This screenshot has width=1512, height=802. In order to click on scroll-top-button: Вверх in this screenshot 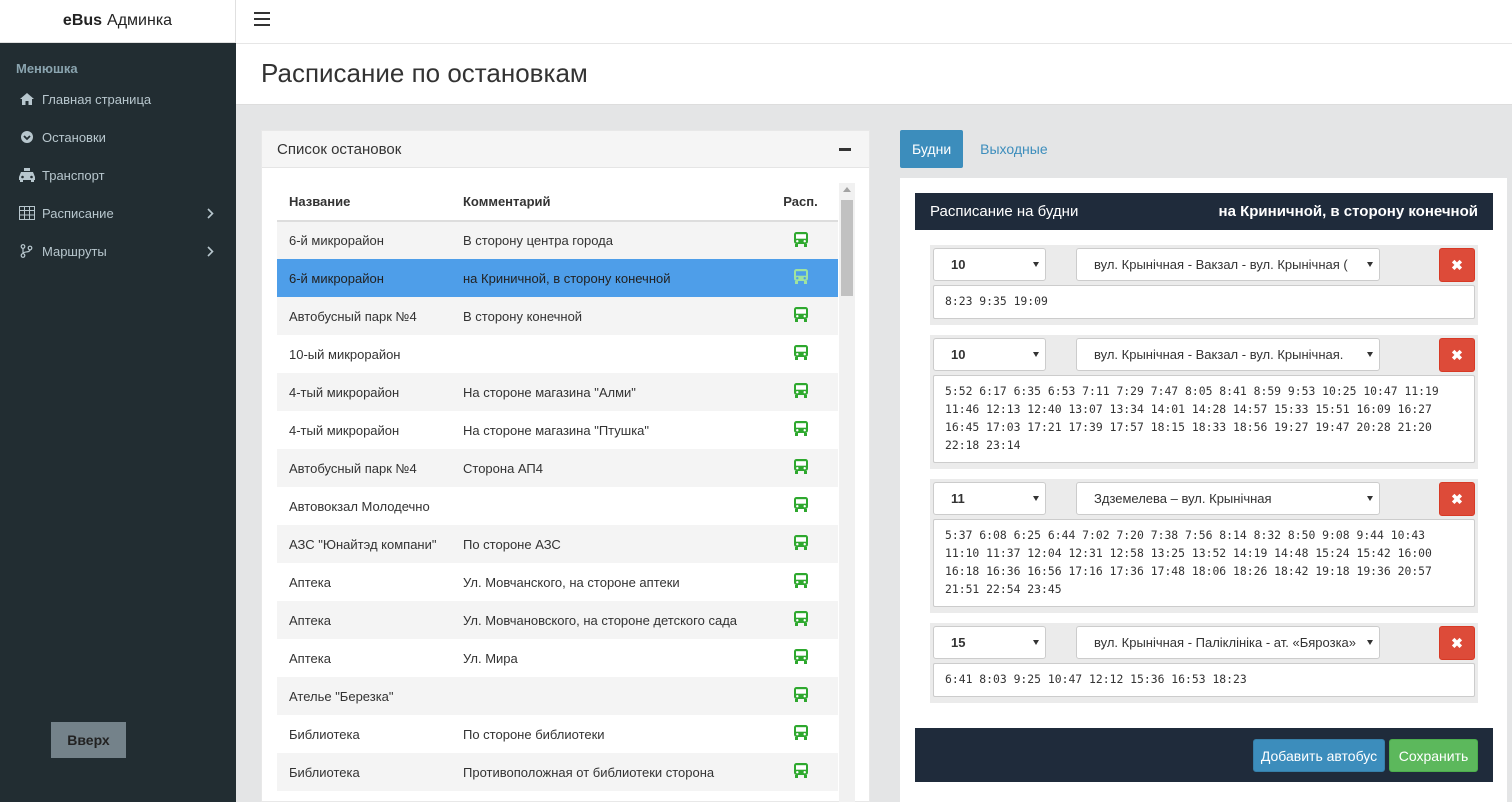, I will do `click(88, 740)`.